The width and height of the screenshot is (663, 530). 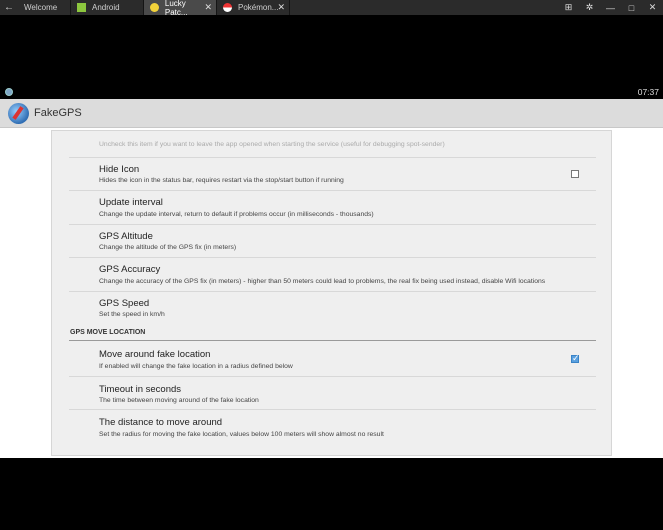 I want to click on settings-item-gps-speed: GPS Speed Set the speed in km/h, so click(x=332, y=307).